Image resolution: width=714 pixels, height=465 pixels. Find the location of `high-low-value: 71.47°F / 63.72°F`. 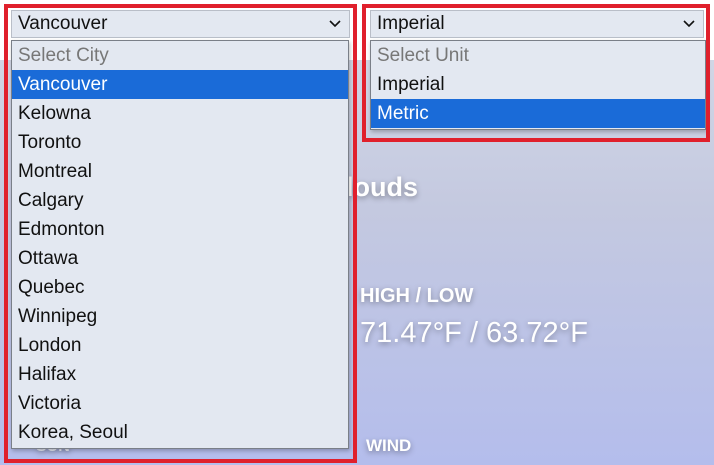

high-low-value: 71.47°F / 63.72°F is located at coordinates (474, 333).